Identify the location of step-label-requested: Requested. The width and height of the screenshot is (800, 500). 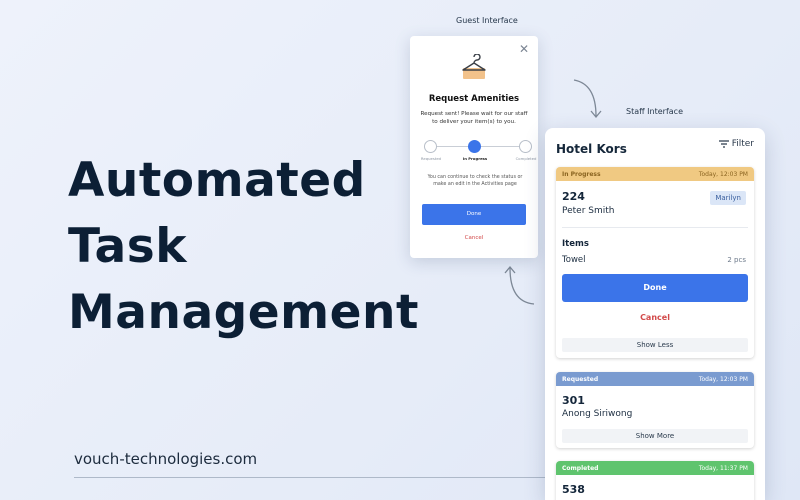
(431, 158).